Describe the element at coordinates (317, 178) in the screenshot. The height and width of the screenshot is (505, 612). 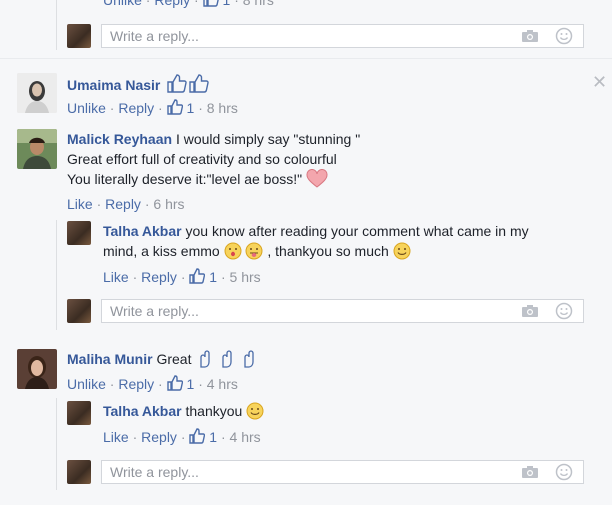
I see `heart-emoji` at that location.